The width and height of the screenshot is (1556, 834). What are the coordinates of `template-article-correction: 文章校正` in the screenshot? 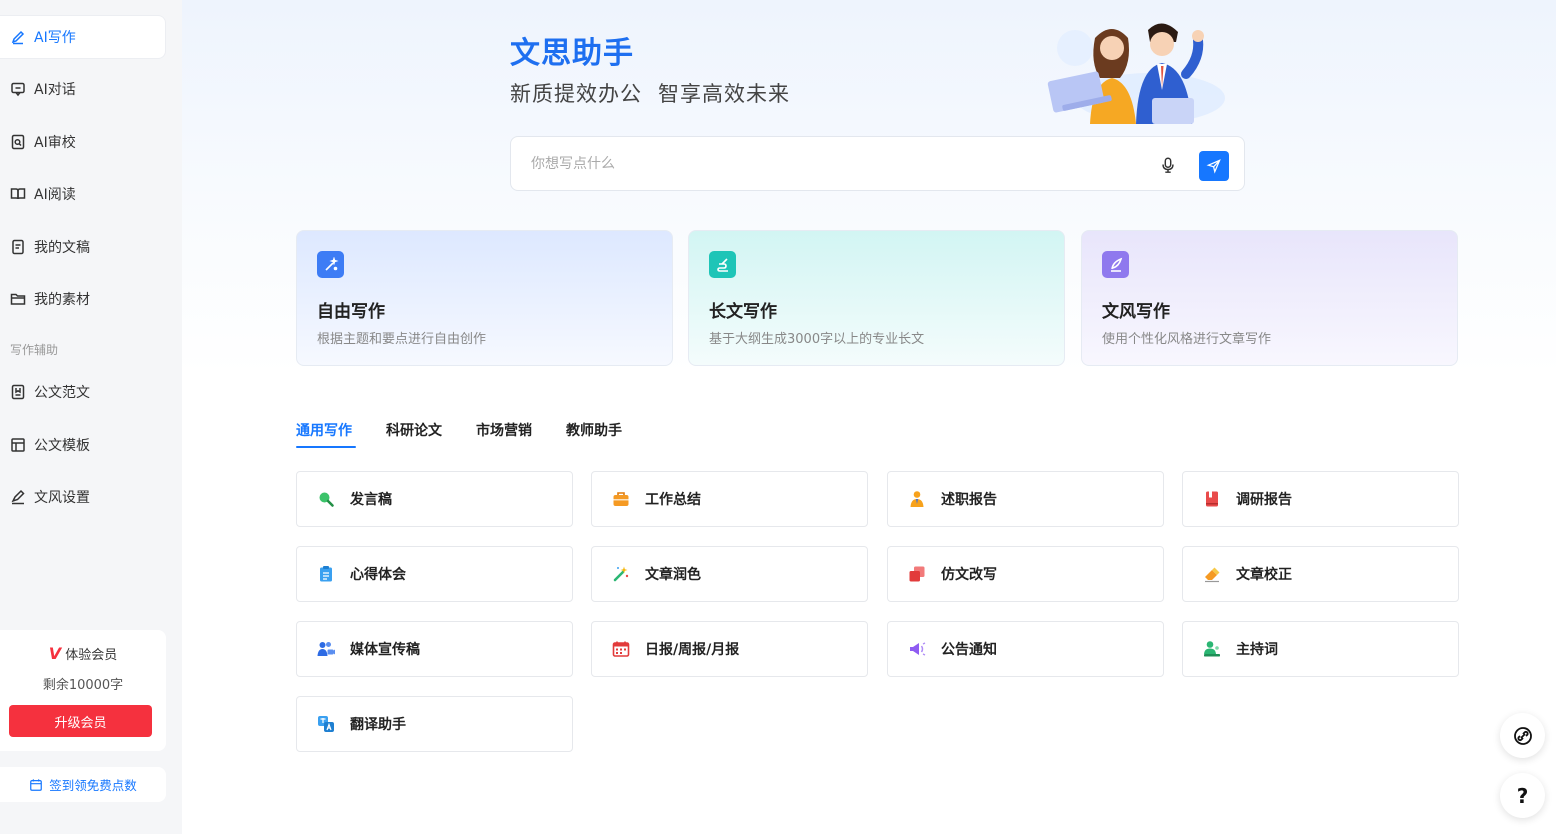 It's located at (1320, 574).